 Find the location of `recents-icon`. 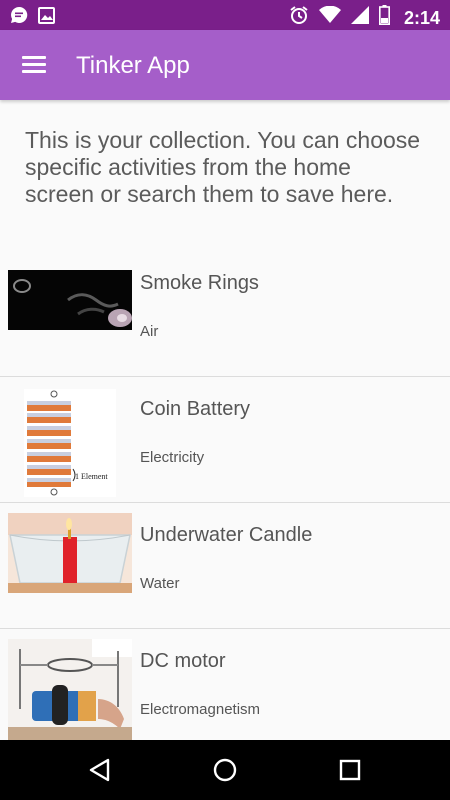

recents-icon is located at coordinates (350, 770).